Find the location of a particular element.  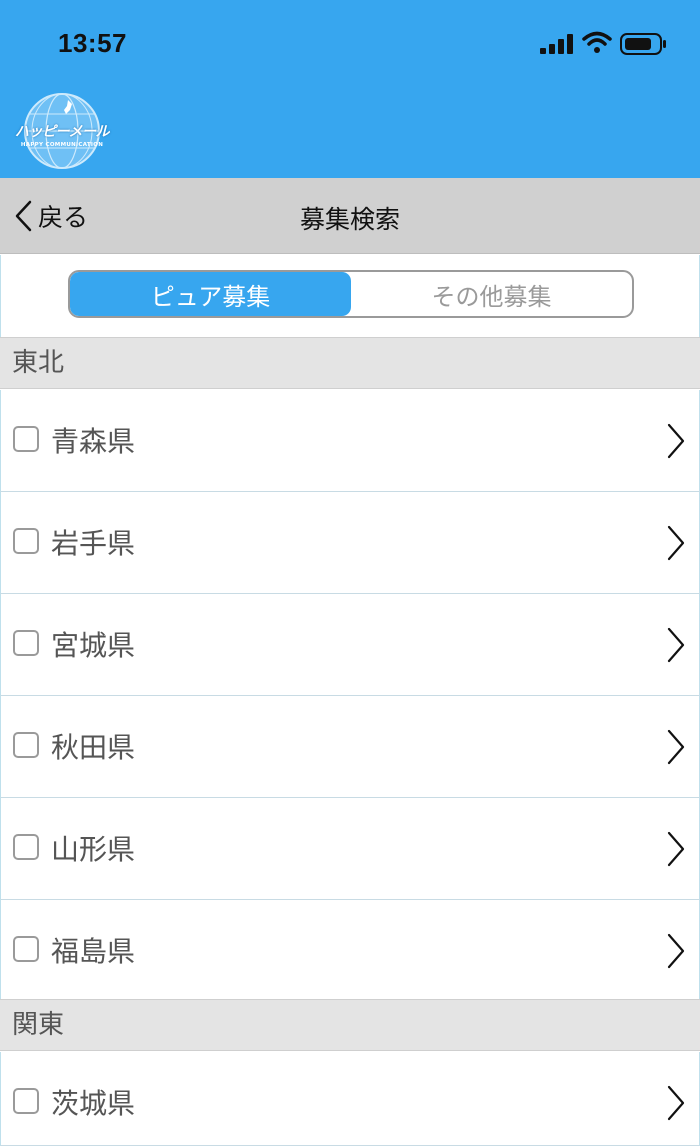

logo-text: ハッピーメール is located at coordinates (62, 132).